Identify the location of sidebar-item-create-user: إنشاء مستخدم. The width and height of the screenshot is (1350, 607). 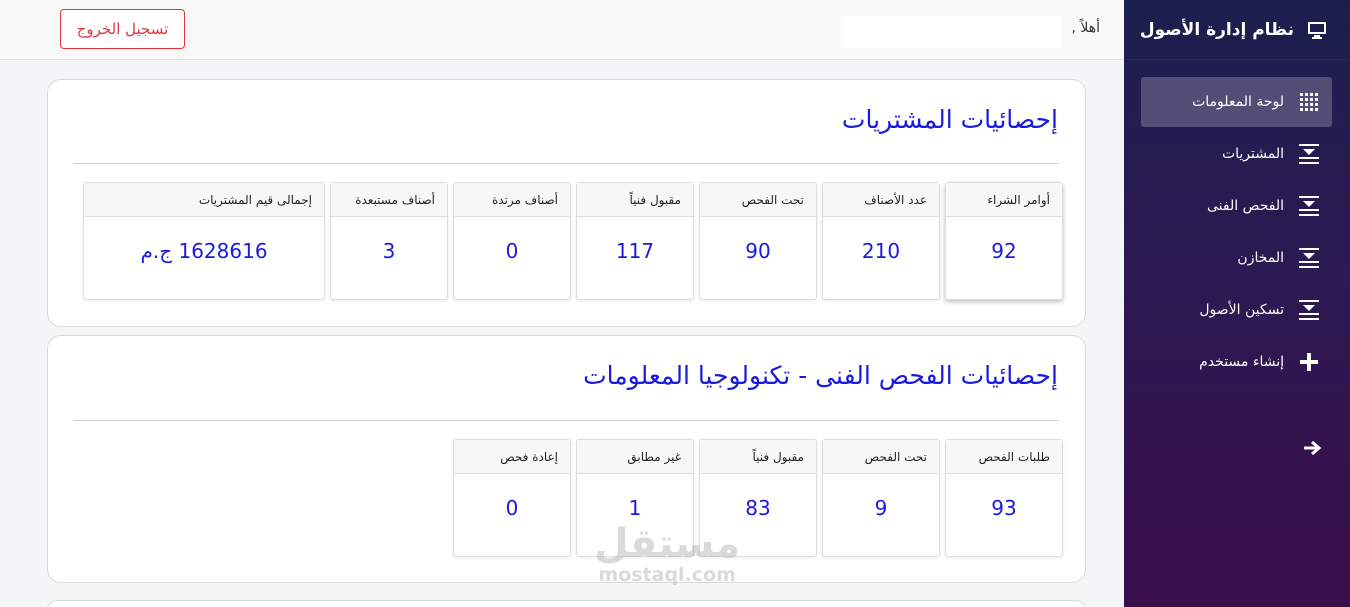
(1236, 362).